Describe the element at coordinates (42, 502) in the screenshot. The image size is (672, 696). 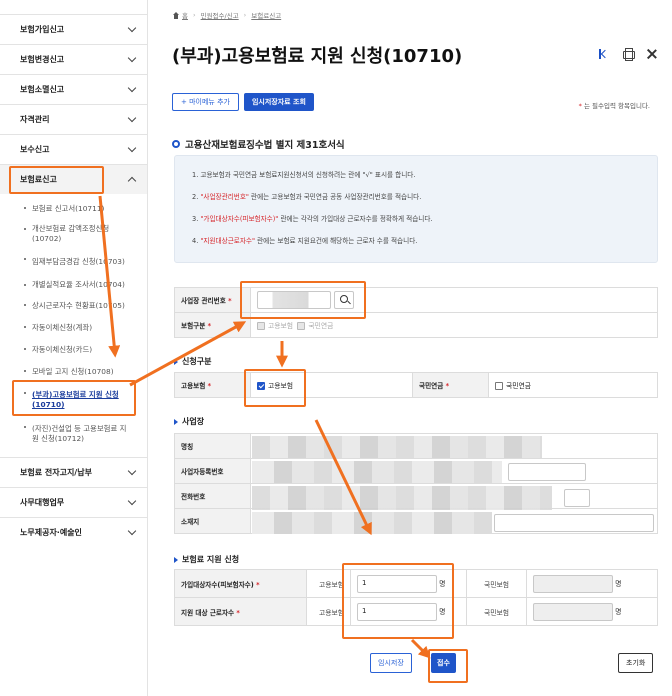
I see `sidebar-item-label: 사무대행업무` at that location.